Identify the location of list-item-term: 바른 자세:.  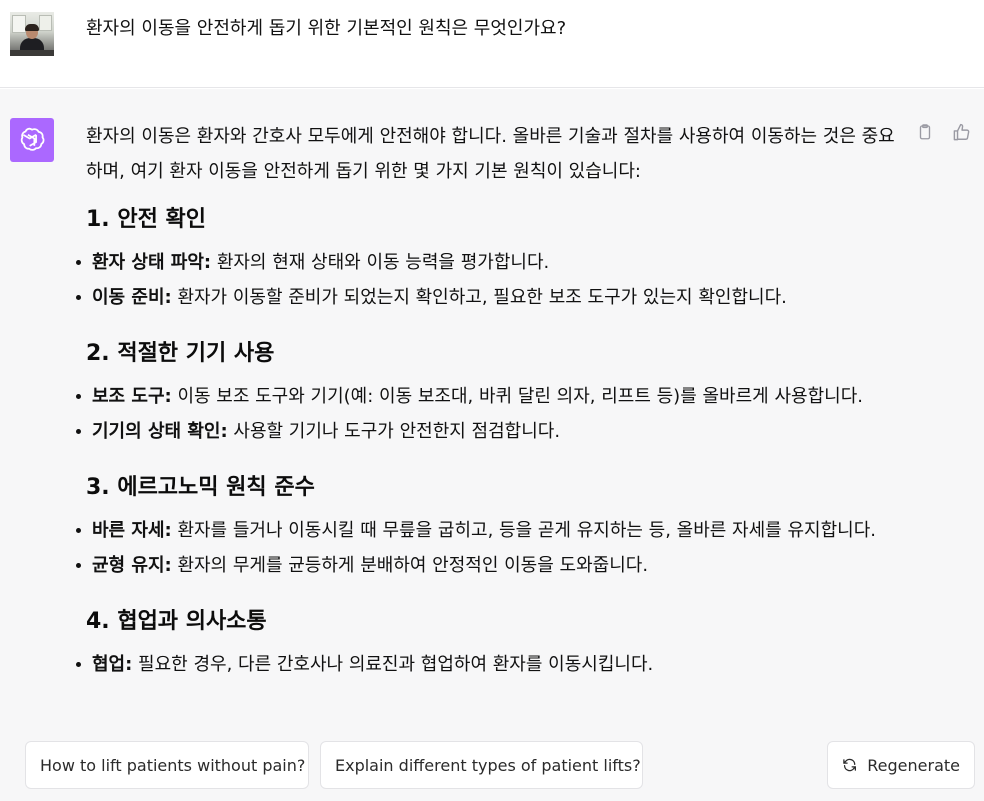
(132, 530).